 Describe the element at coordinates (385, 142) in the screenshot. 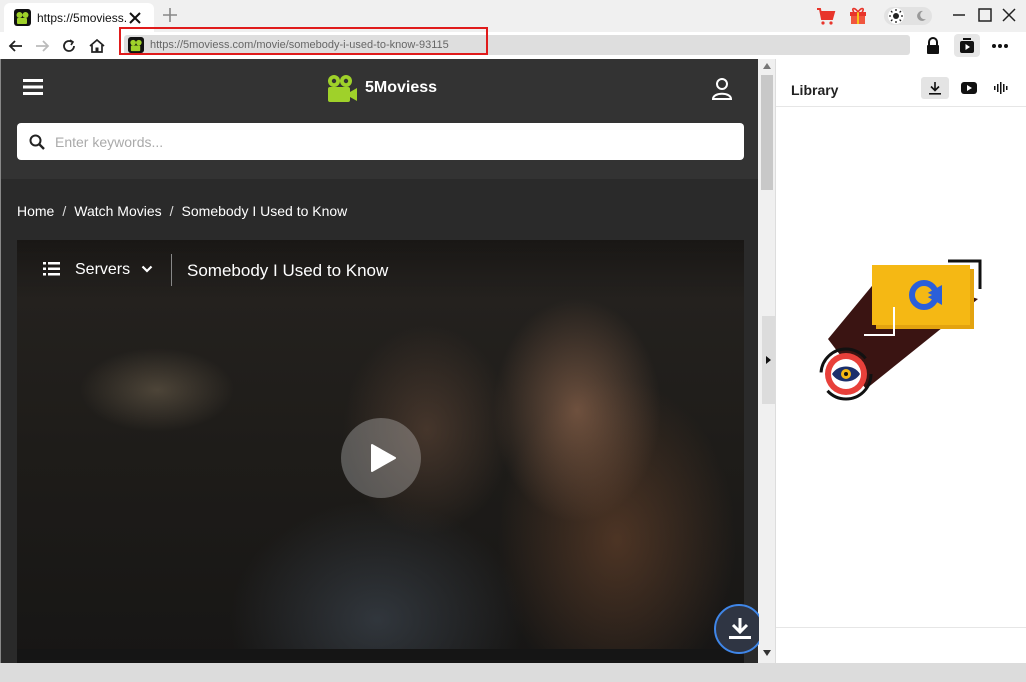

I see `search-input` at that location.